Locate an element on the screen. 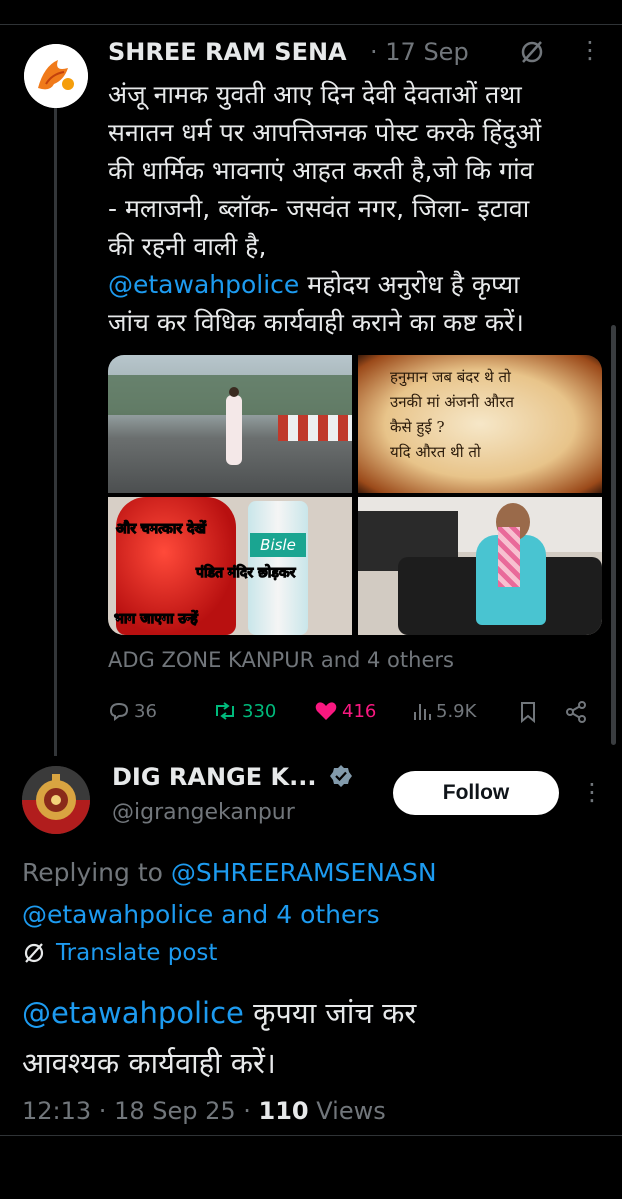 This screenshot has height=1199, width=622. share-icon is located at coordinates (576, 712).